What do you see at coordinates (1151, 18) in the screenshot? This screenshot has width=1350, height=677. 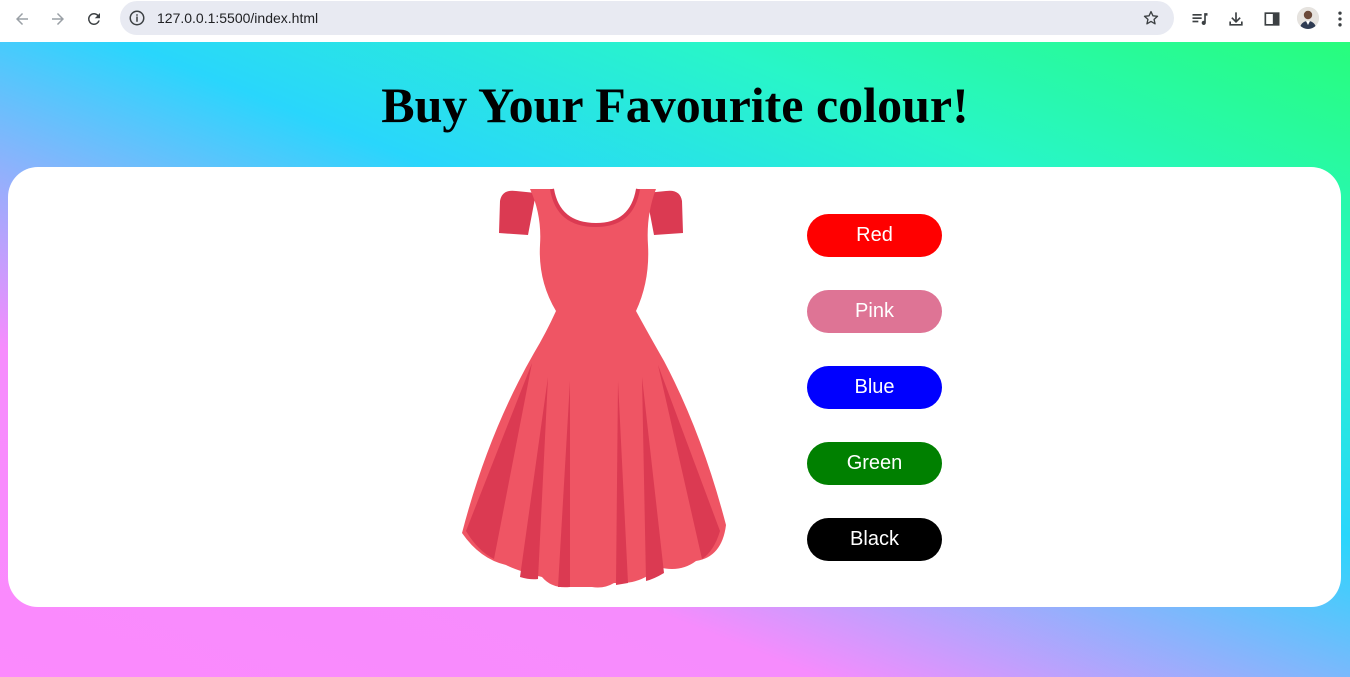 I see `star-icon` at bounding box center [1151, 18].